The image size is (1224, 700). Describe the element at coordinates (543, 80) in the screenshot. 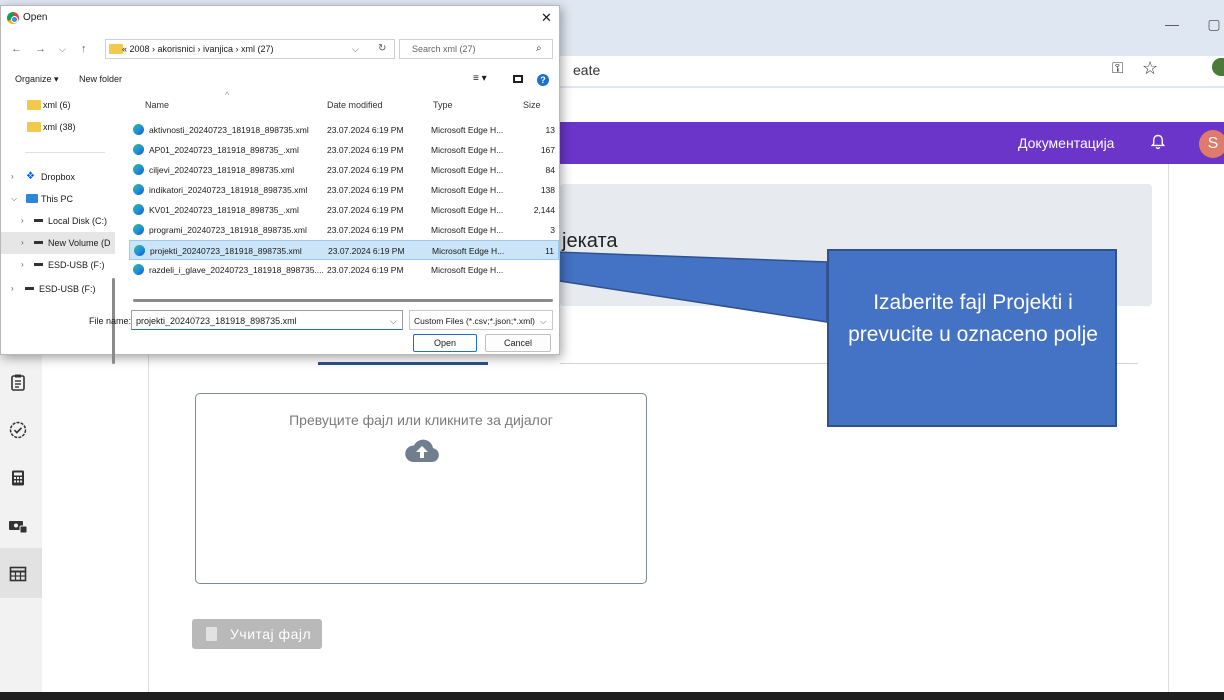

I see `help-icon: ?` at that location.